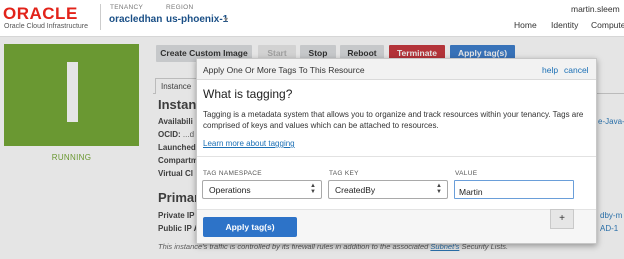  What do you see at coordinates (396, 156) in the screenshot?
I see `section-divider` at bounding box center [396, 156].